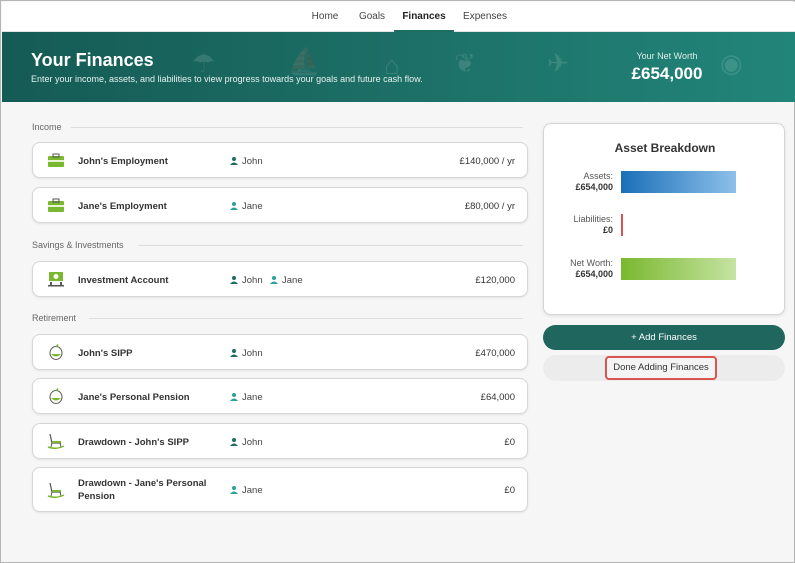  I want to click on top-navigation: Home Goals Finances Expenses, so click(398, 17).